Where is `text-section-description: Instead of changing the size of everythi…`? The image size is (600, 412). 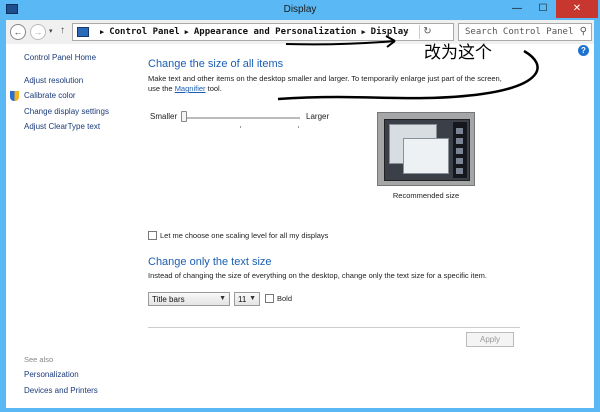 text-section-description: Instead of changing the size of everythi… is located at coordinates (317, 275).